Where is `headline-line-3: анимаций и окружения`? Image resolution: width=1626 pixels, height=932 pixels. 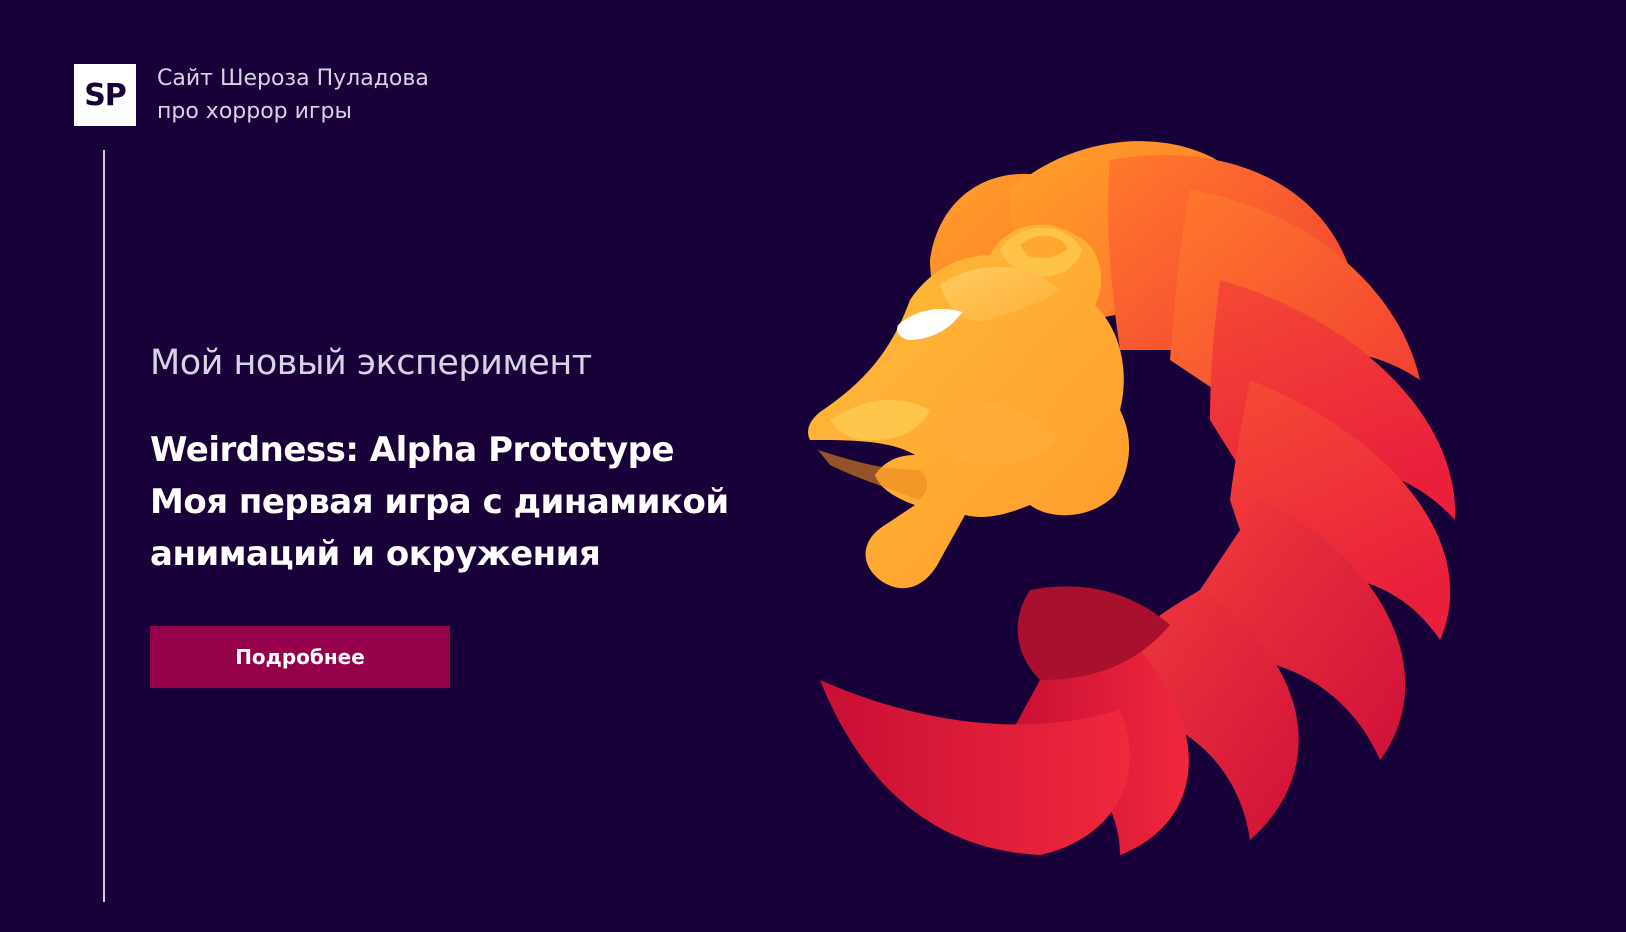
headline-line-3: анимаций и окружения is located at coordinates (375, 554).